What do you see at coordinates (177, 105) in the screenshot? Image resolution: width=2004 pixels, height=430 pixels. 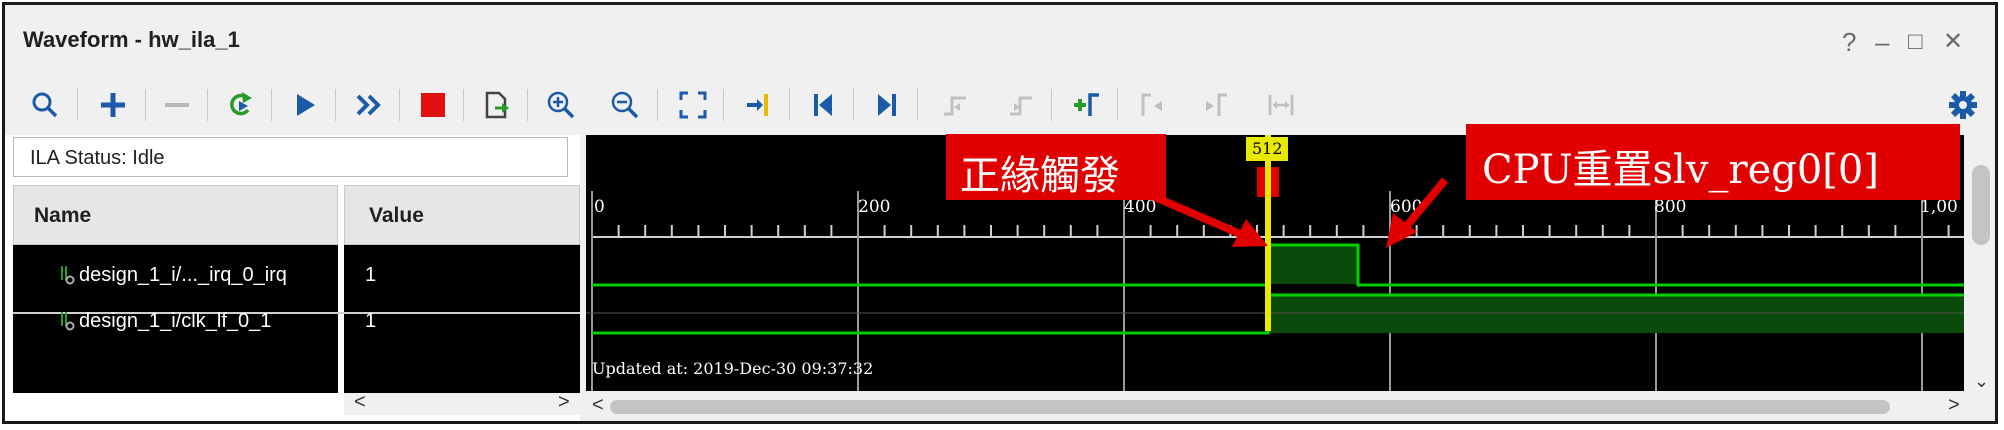 I see `remove-icon` at bounding box center [177, 105].